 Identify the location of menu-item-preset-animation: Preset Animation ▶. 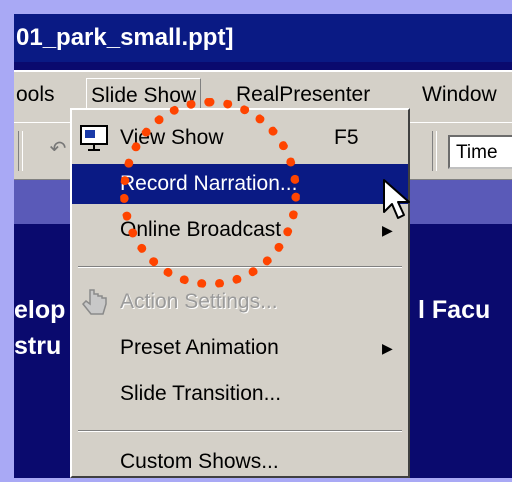
(240, 348).